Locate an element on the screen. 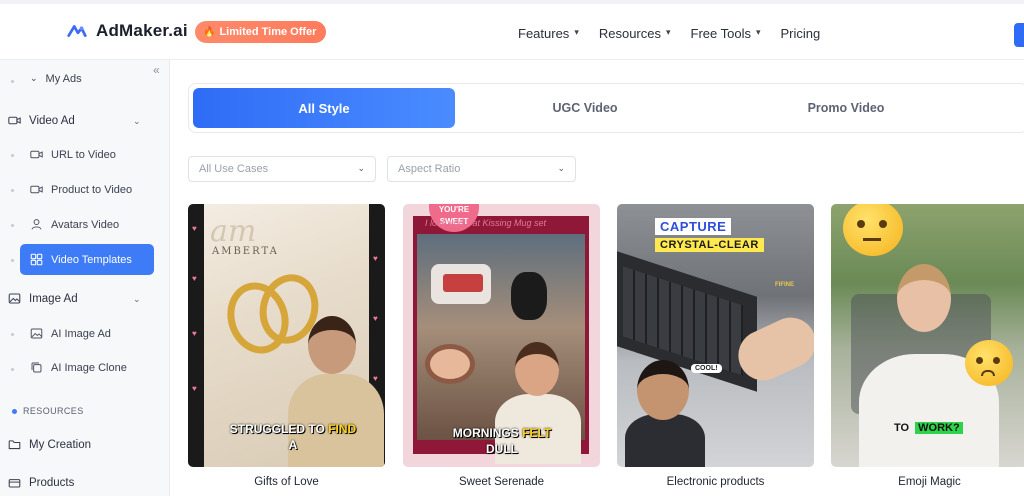 The height and width of the screenshot is (496, 1024). nav-resources-label: Resources is located at coordinates (629, 33).